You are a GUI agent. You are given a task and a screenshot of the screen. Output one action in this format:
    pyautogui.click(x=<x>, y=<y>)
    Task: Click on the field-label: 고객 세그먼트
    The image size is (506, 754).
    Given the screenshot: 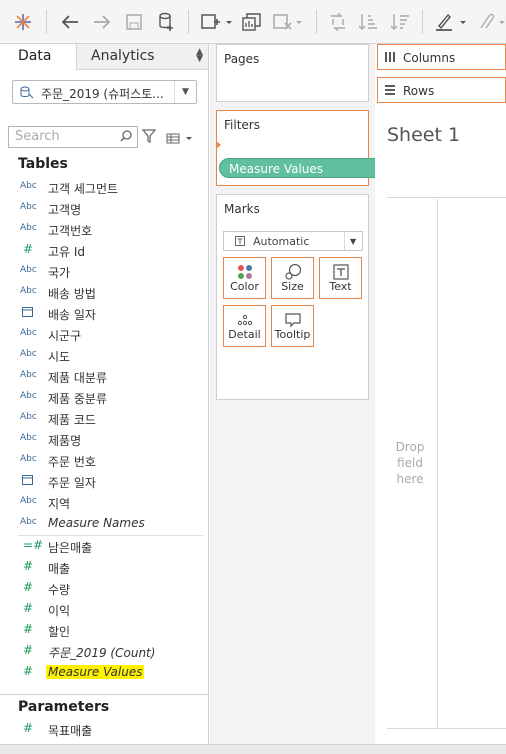 What is the action you would take?
    pyautogui.click(x=83, y=189)
    